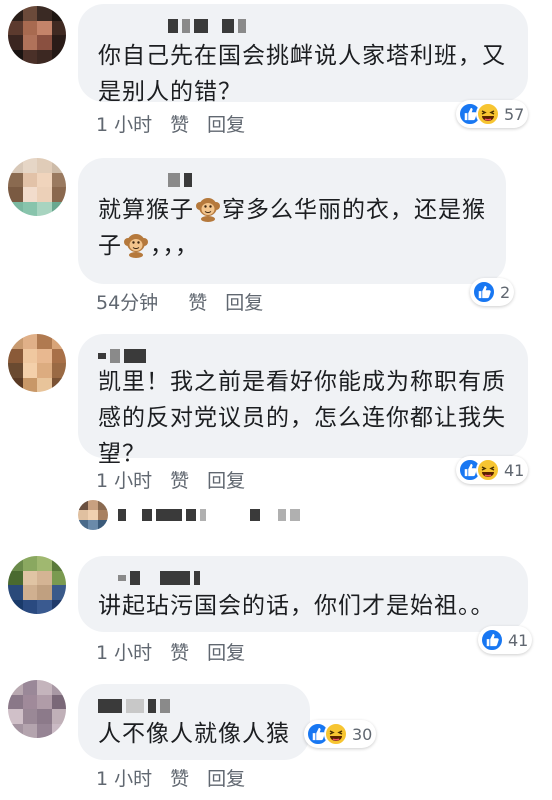  I want to click on comment-time: 54分钟, so click(127, 303).